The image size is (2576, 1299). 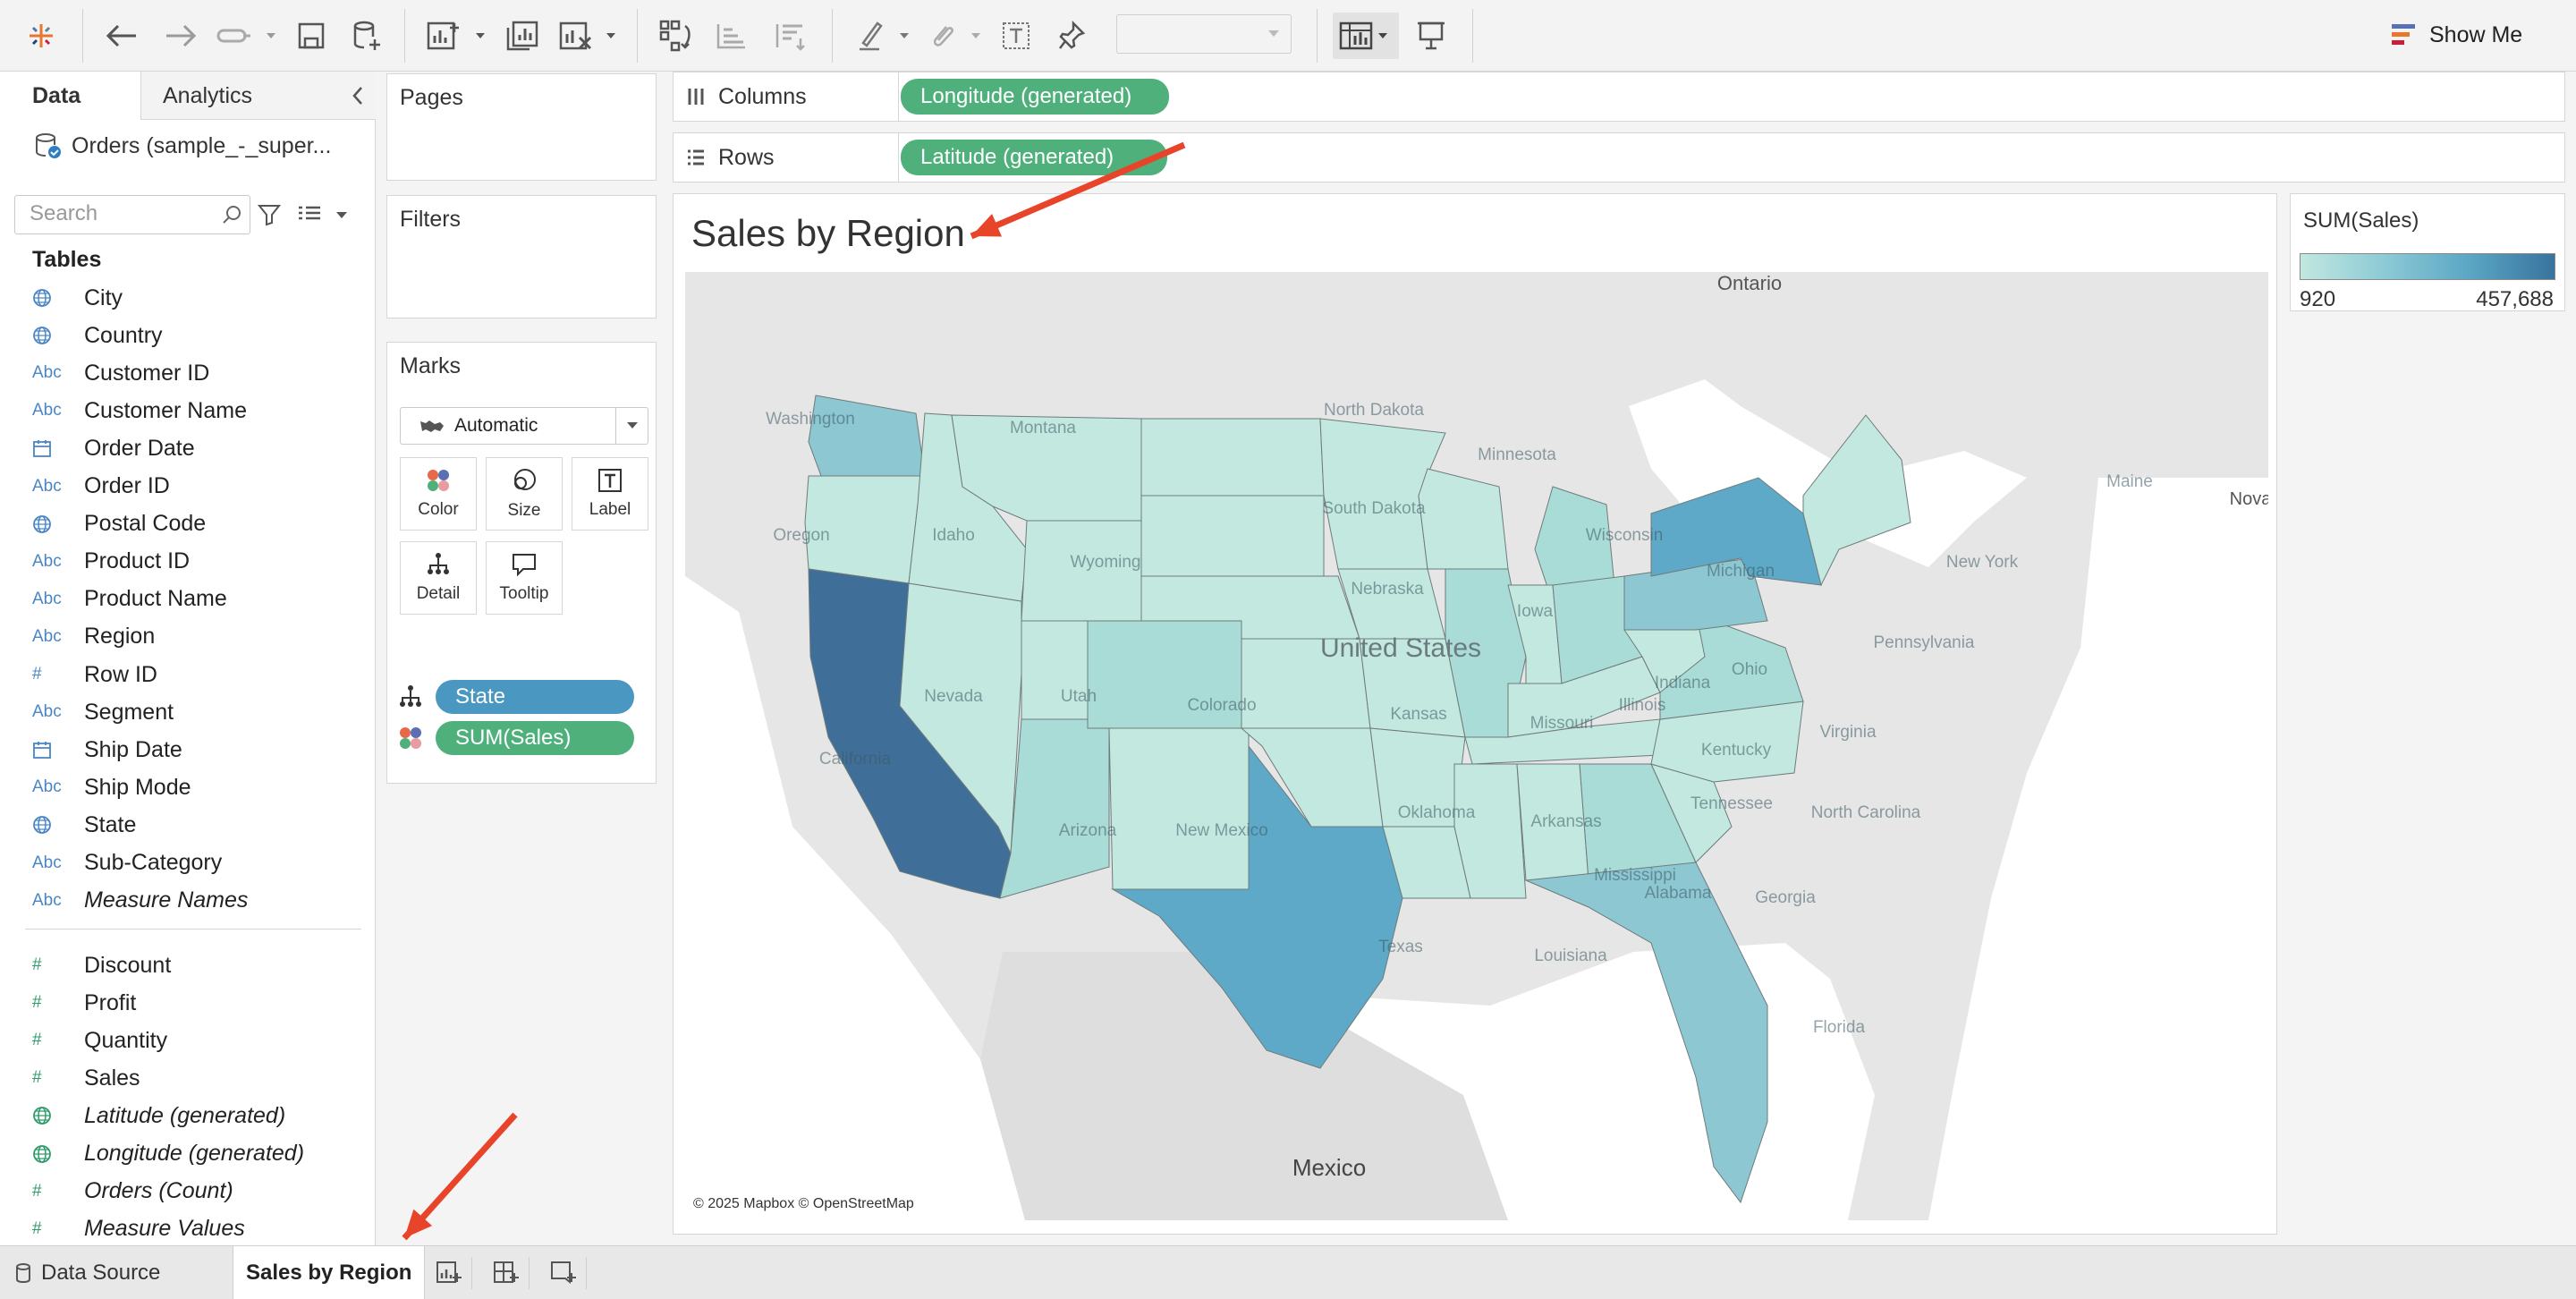 I want to click on map-label-state: South Dakota, so click(x=1374, y=508).